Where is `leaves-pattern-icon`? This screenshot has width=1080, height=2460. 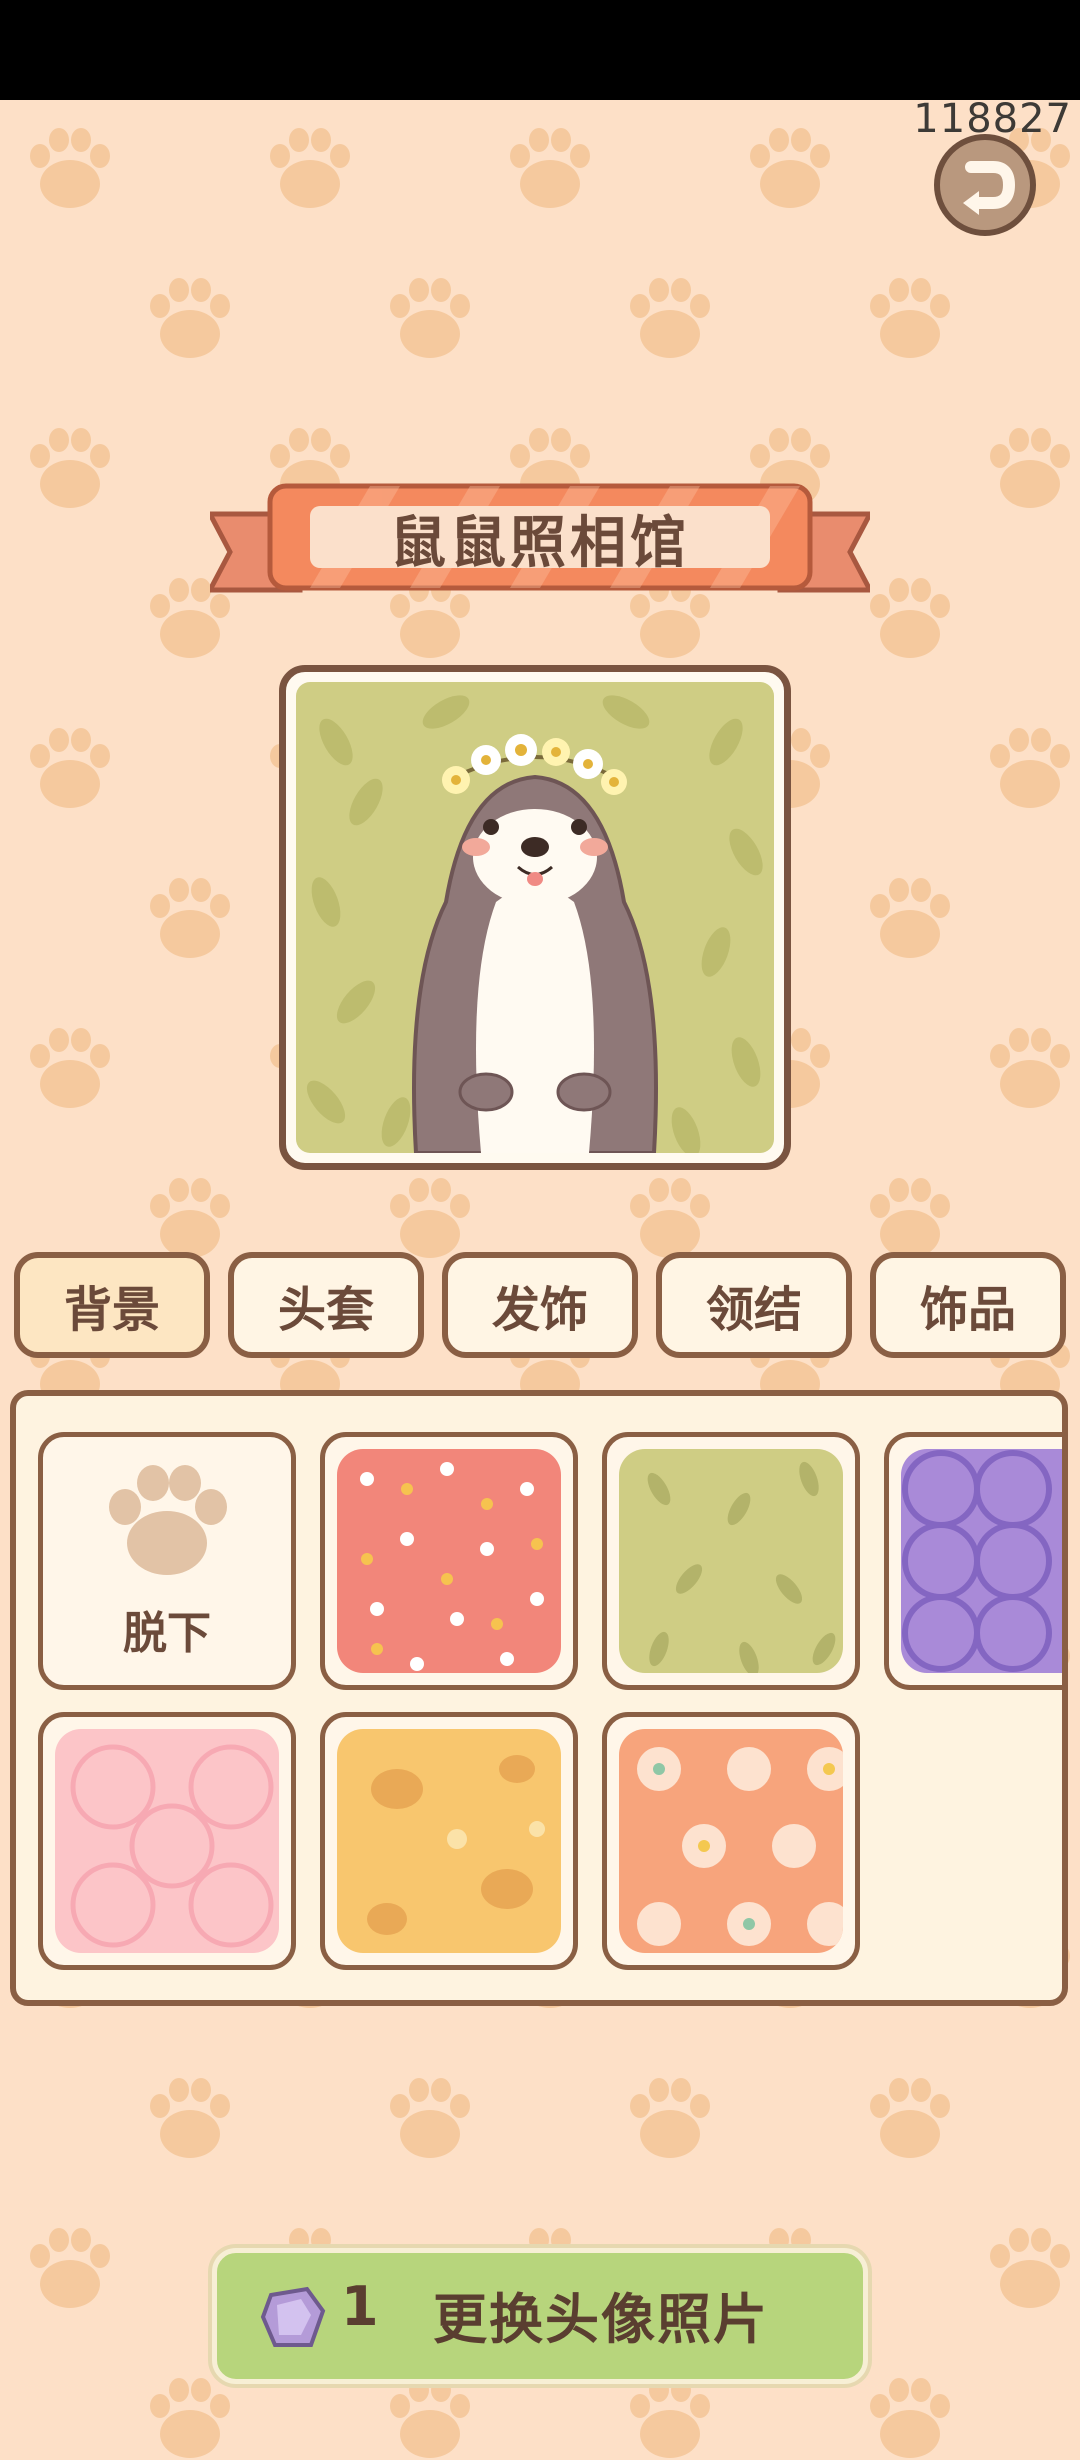
leaves-pattern-icon is located at coordinates (741, 1567).